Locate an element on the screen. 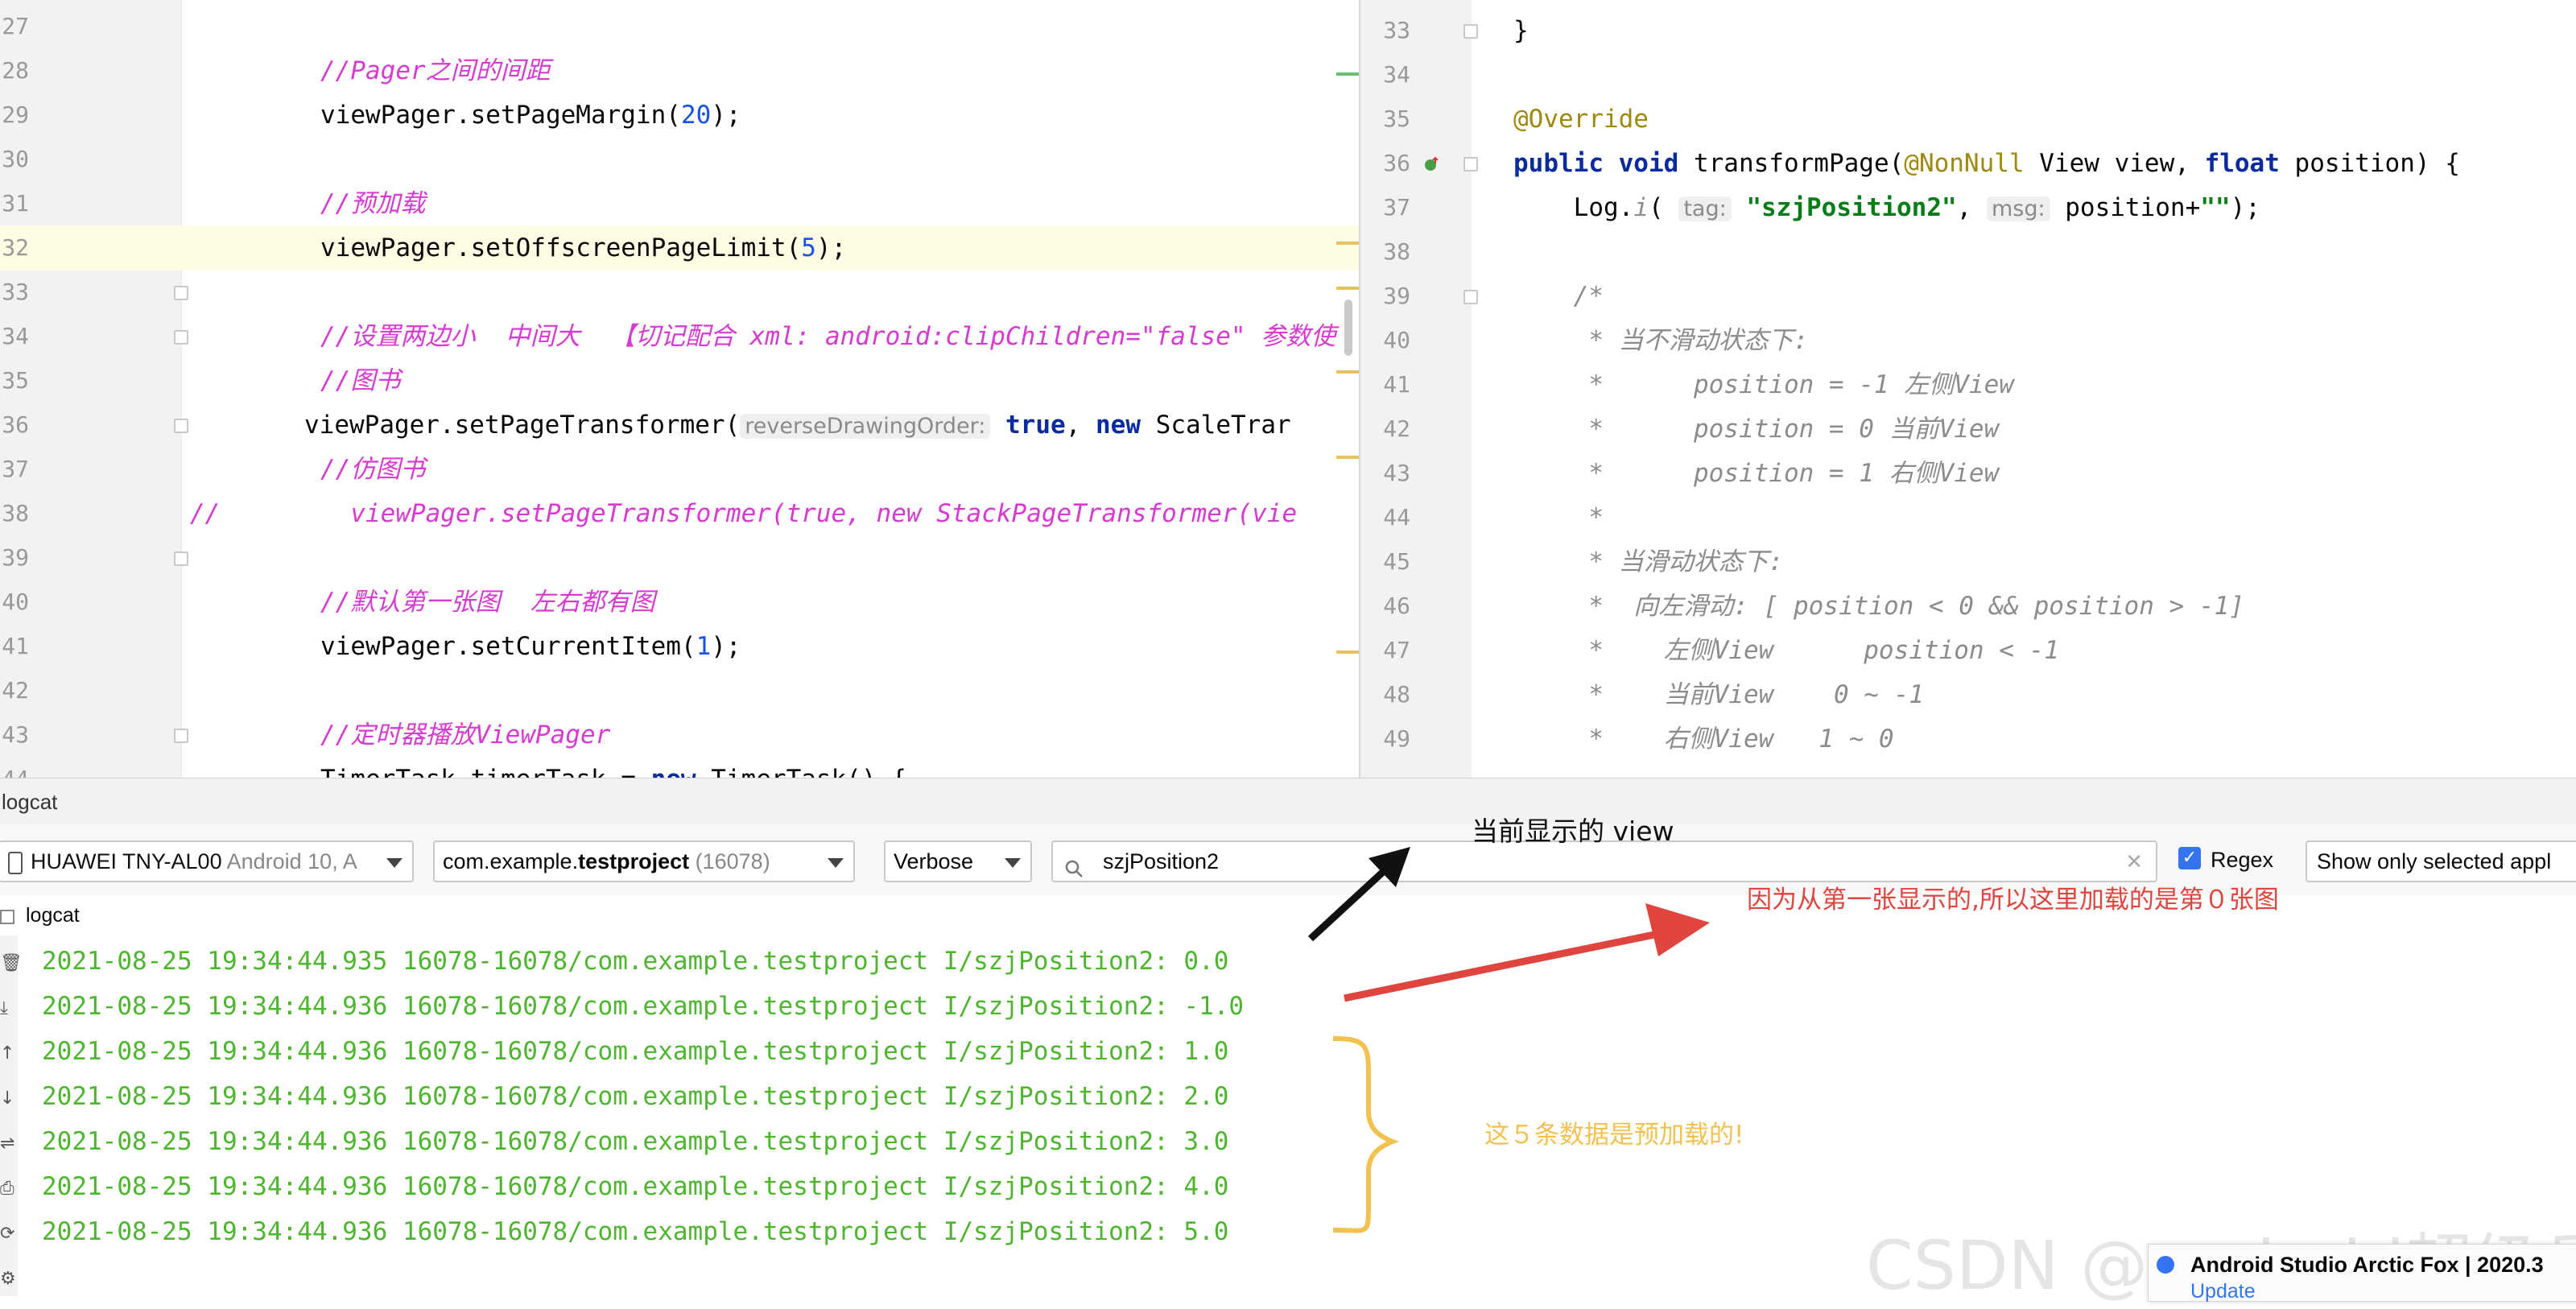 The width and height of the screenshot is (2576, 1309). yellow-brace is located at coordinates (1366, 1134).